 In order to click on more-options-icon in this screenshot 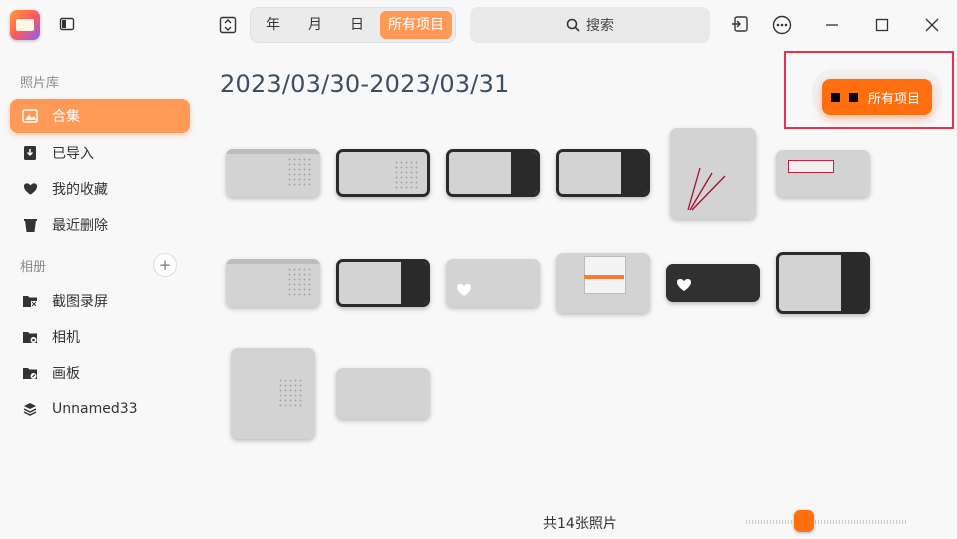, I will do `click(782, 25)`.